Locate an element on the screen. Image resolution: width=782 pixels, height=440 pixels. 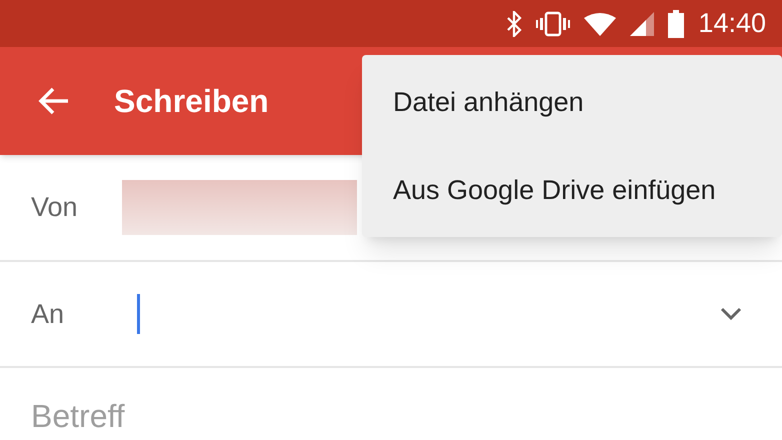
menu-item: Datei anhängen is located at coordinates (572, 102).